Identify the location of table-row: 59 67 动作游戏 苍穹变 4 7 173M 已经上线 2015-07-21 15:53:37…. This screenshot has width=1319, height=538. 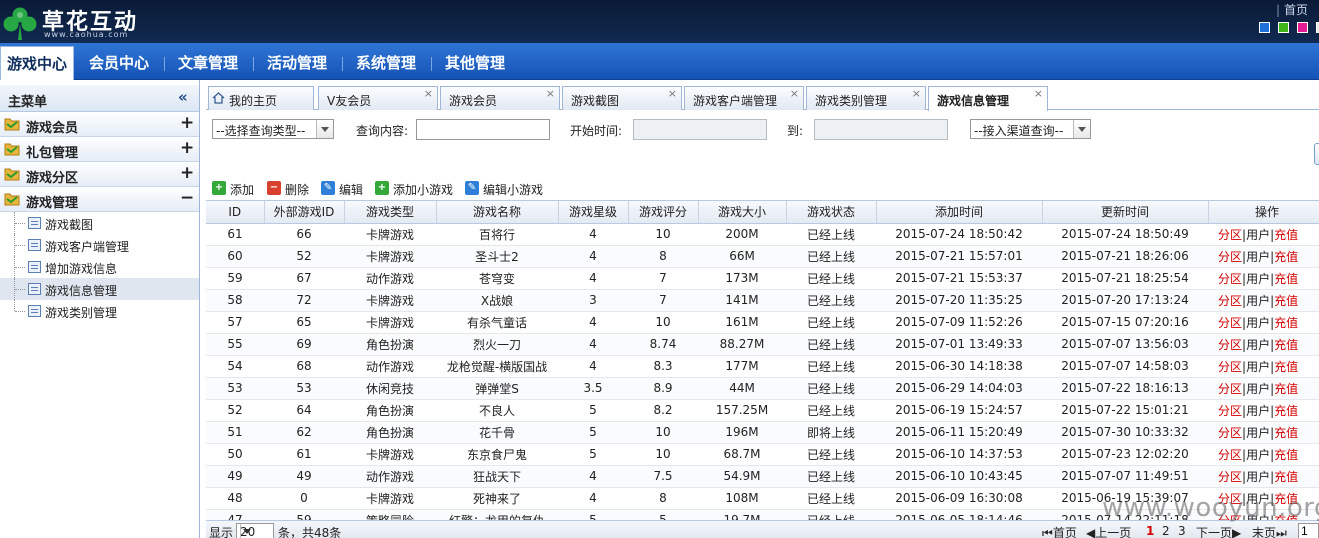
(762, 278).